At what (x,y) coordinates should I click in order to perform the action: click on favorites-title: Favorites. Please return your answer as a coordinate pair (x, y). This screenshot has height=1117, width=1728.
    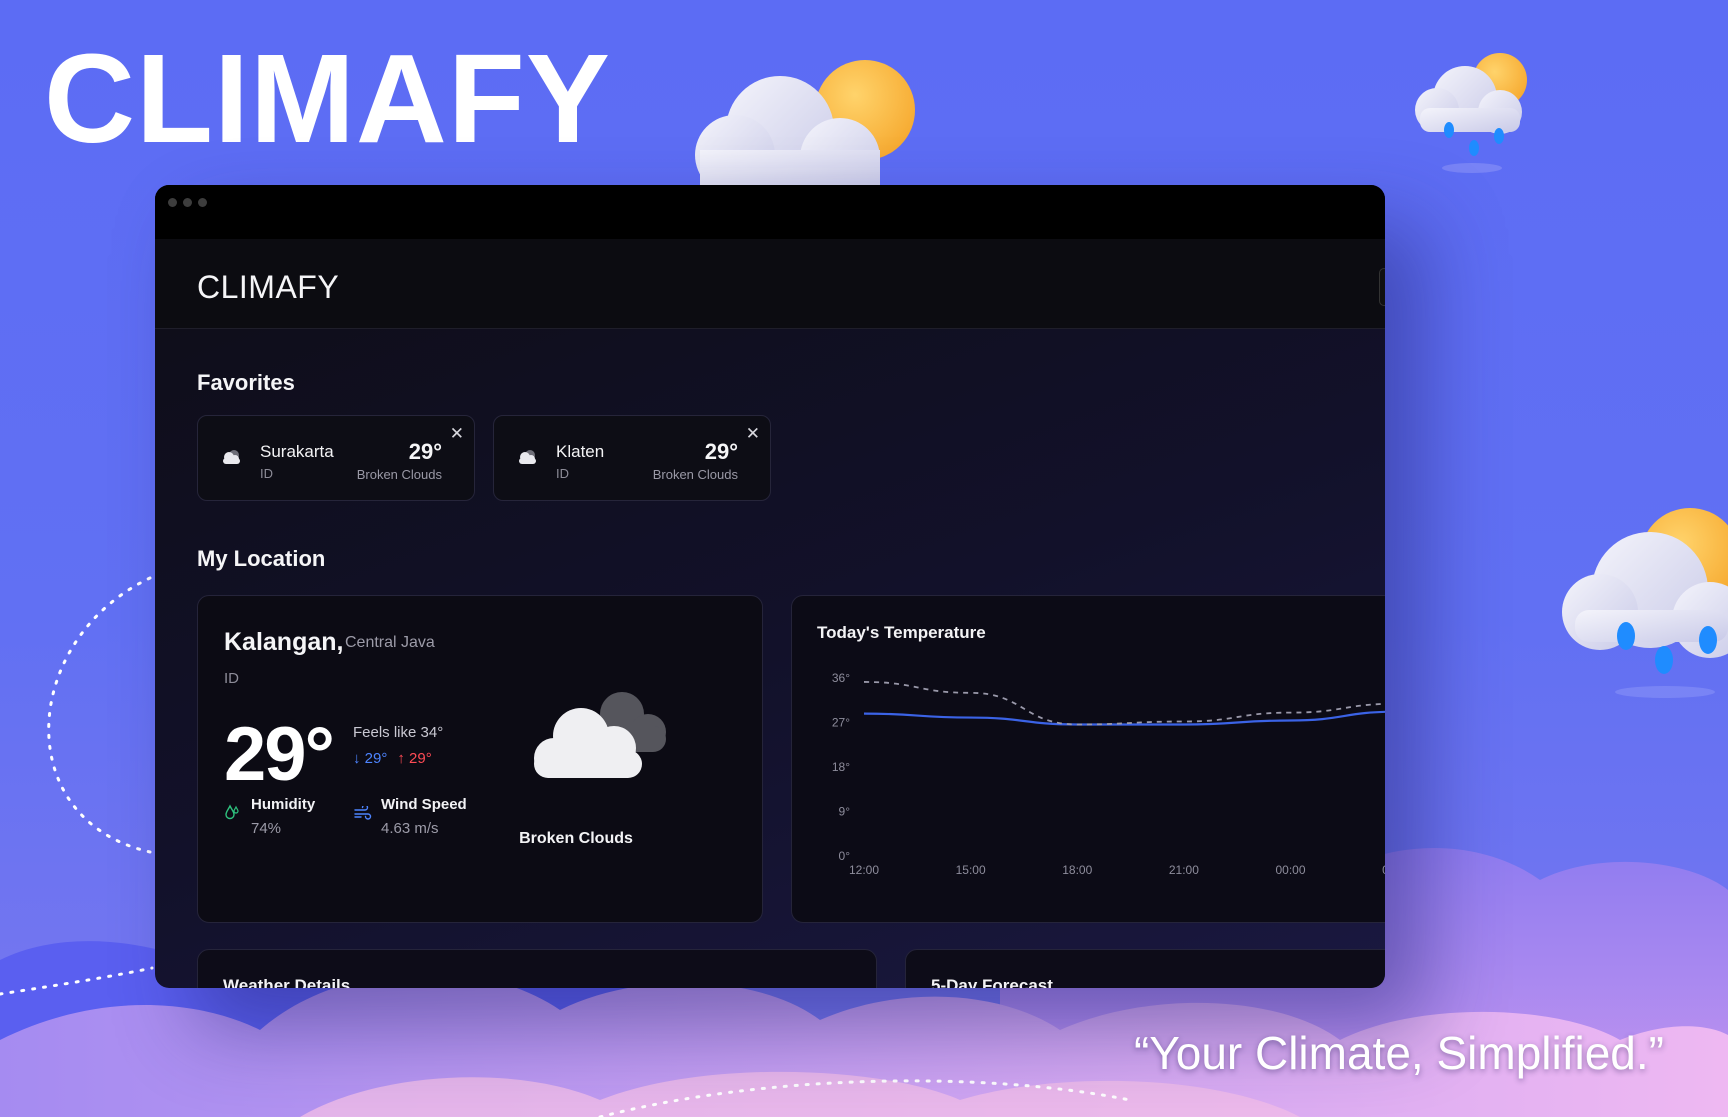
    Looking at the image, I should click on (246, 382).